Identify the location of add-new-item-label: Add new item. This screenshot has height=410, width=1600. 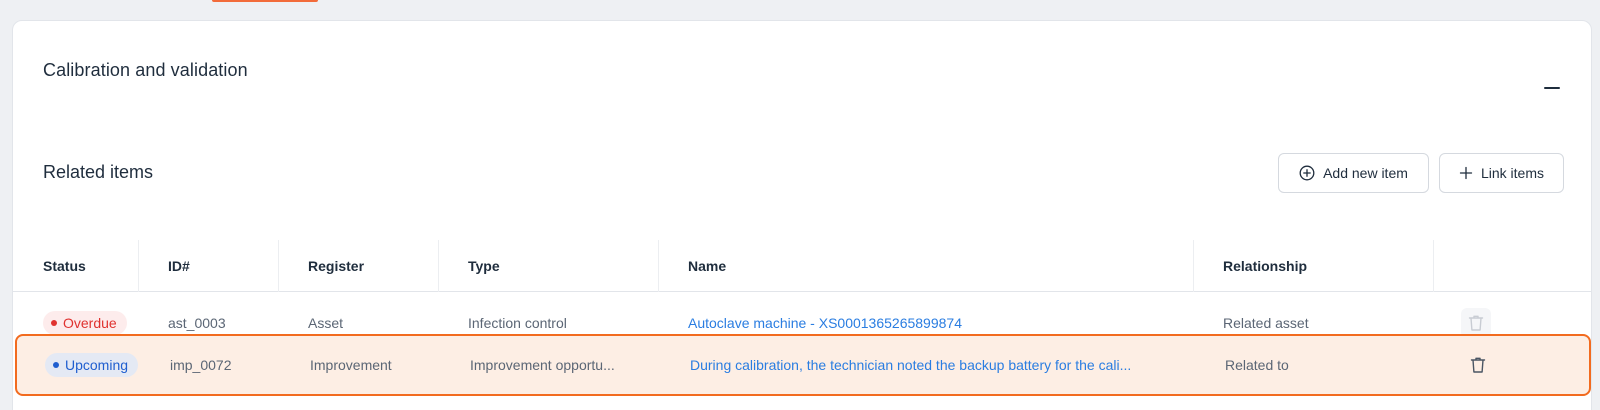
(1365, 173).